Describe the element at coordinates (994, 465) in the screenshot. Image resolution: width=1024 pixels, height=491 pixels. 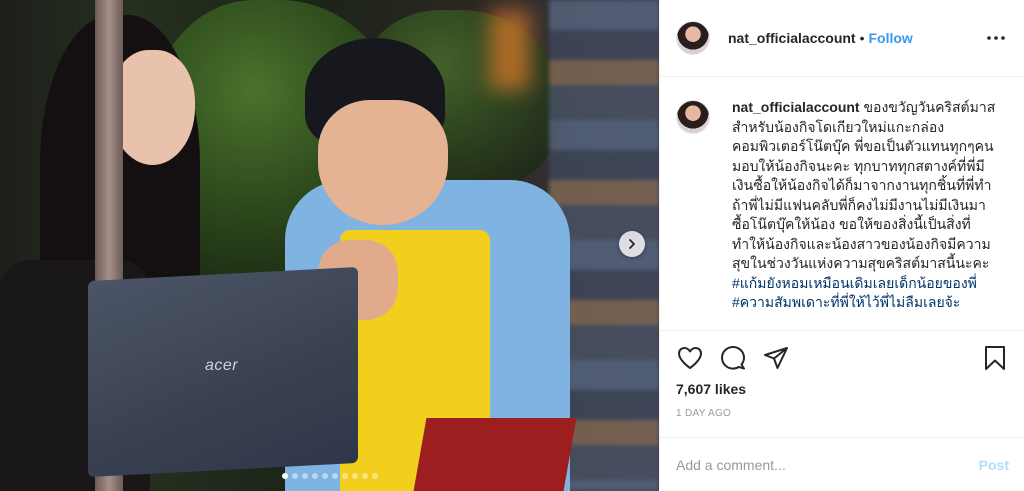
I see `post-comment-button: Post` at that location.